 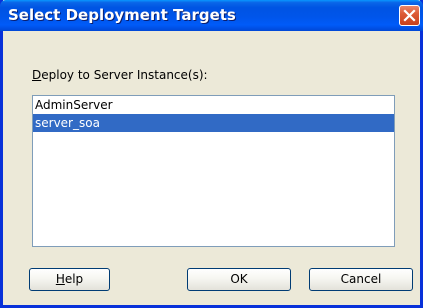 I want to click on title-bar: Select Deployment Targets, so click(x=211, y=15).